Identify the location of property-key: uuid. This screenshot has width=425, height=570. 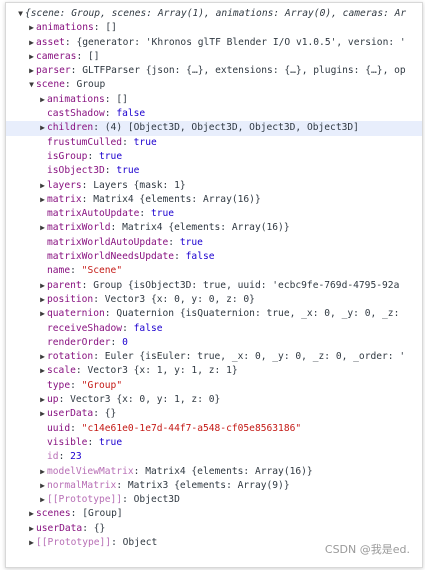
(59, 428).